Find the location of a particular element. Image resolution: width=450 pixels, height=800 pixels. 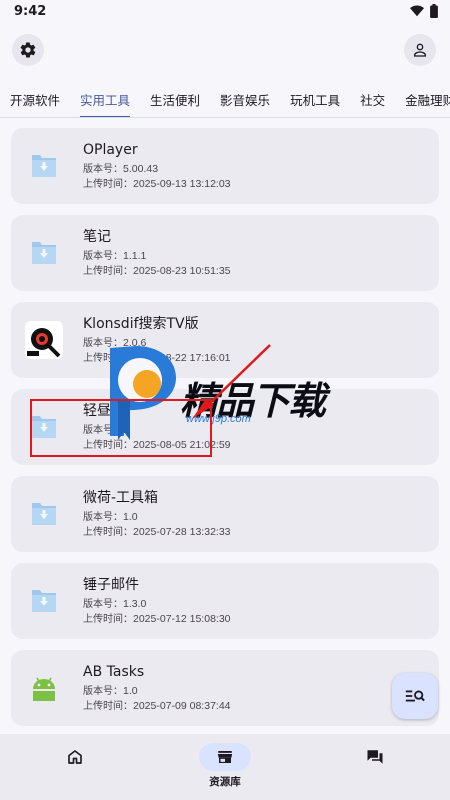

app-upload-time: 上传时间：2025-08-22 17:16:01 is located at coordinates (157, 358).